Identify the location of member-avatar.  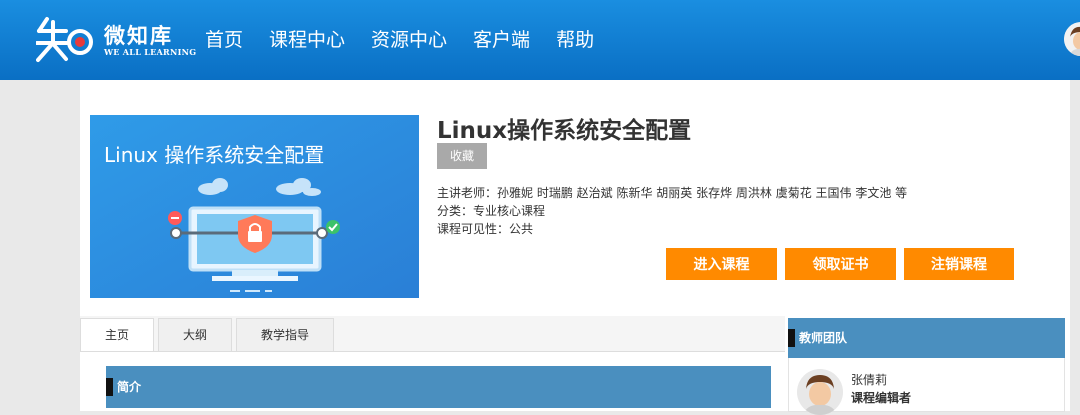
(820, 392).